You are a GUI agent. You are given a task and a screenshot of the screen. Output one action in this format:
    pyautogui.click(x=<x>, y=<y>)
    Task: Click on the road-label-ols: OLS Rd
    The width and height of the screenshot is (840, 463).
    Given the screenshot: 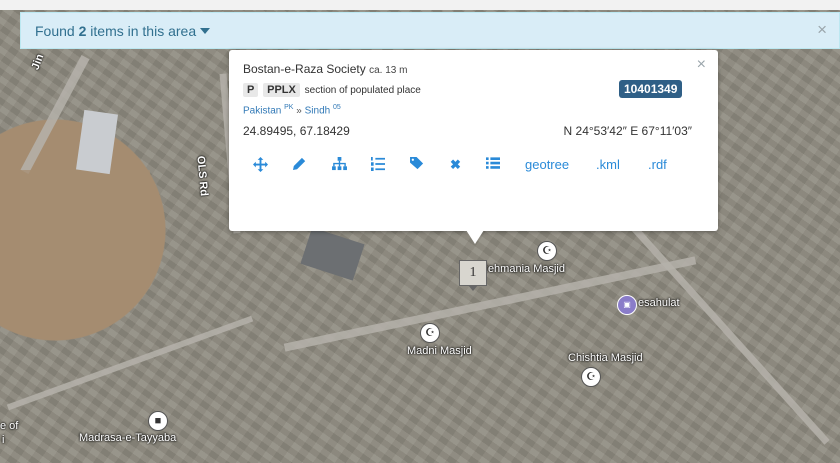 What is the action you would take?
    pyautogui.click(x=202, y=176)
    